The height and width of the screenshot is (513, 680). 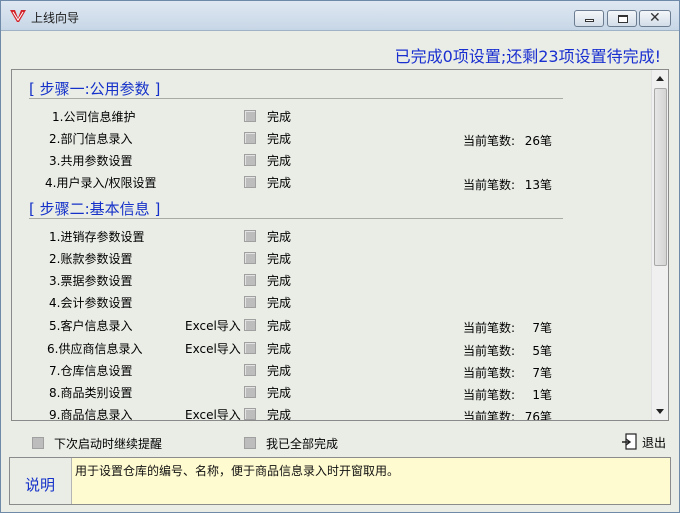 What do you see at coordinates (55, 18) in the screenshot?
I see `window-title: 上线向导` at bounding box center [55, 18].